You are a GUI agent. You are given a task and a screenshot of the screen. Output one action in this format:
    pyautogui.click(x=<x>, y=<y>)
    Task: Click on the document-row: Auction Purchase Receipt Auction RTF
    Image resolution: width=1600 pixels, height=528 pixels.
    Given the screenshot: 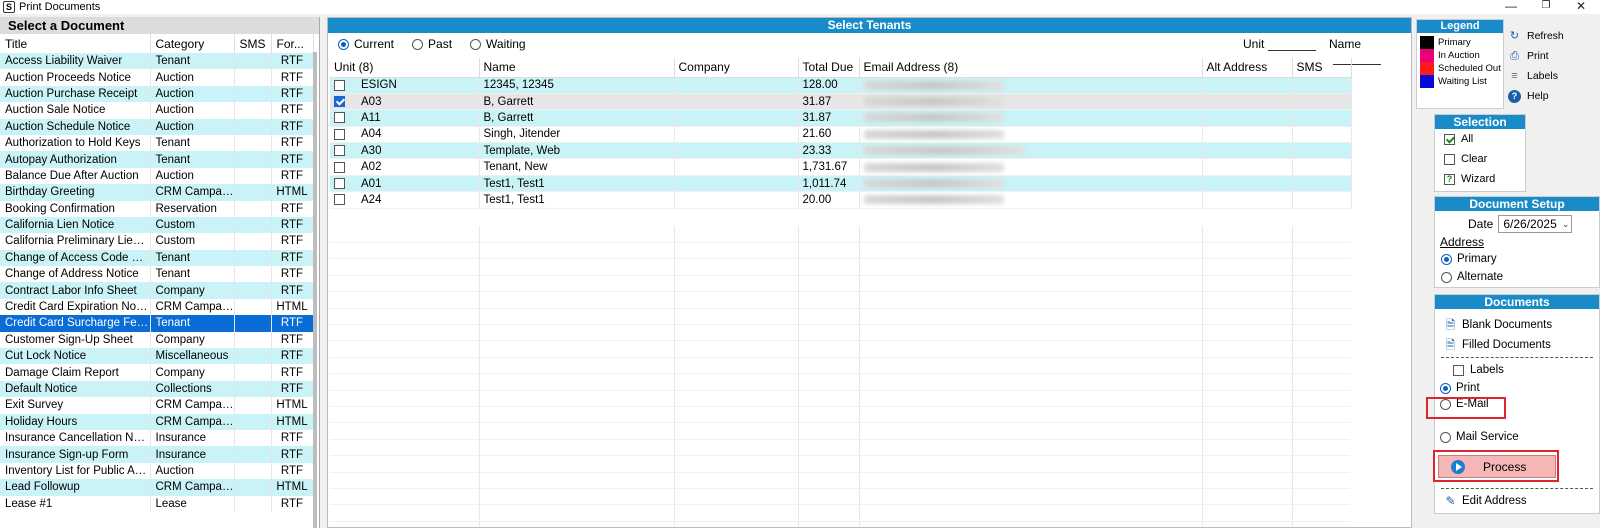 What is the action you would take?
    pyautogui.click(x=157, y=94)
    